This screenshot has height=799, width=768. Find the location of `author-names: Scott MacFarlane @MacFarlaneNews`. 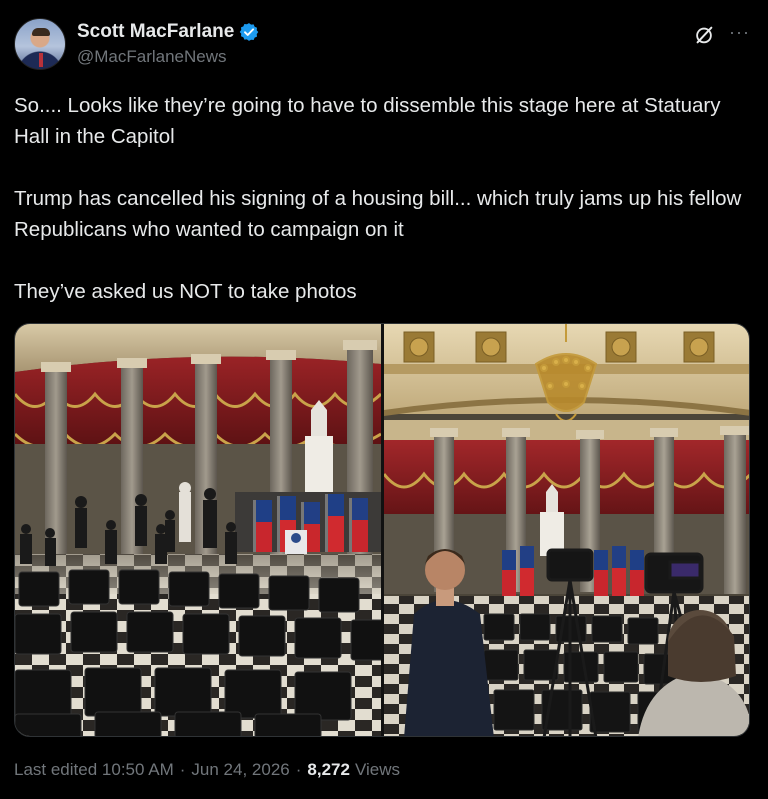

author-names: Scott MacFarlane @MacFarlaneNews is located at coordinates (168, 43).